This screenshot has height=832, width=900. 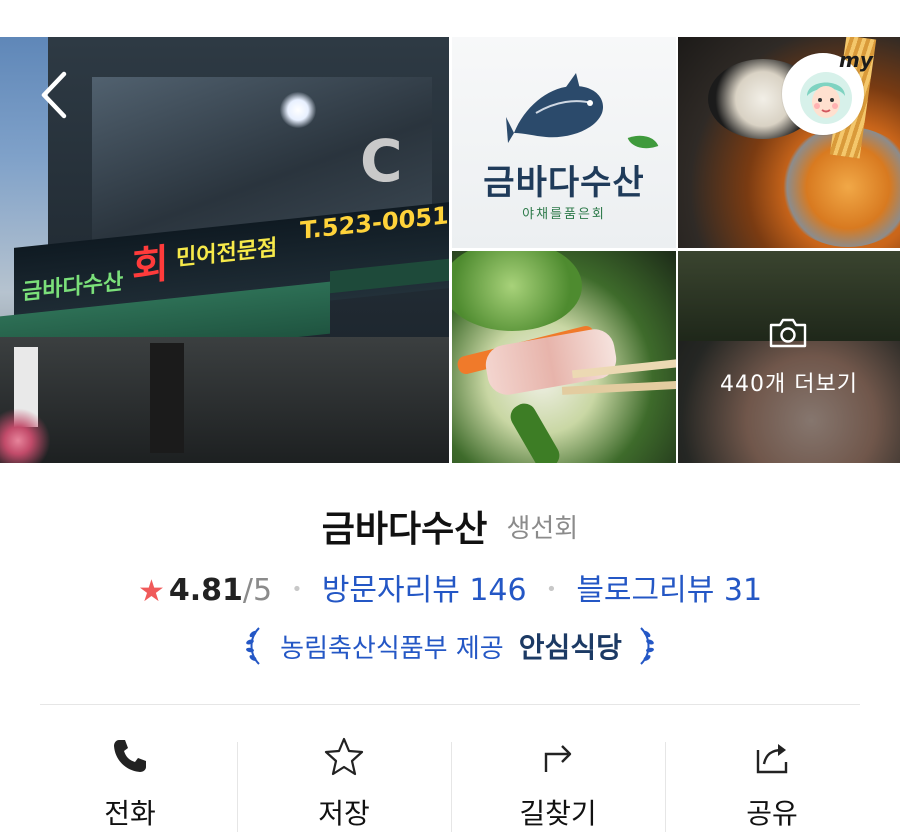 What do you see at coordinates (558, 758) in the screenshot?
I see `directions-icon` at bounding box center [558, 758].